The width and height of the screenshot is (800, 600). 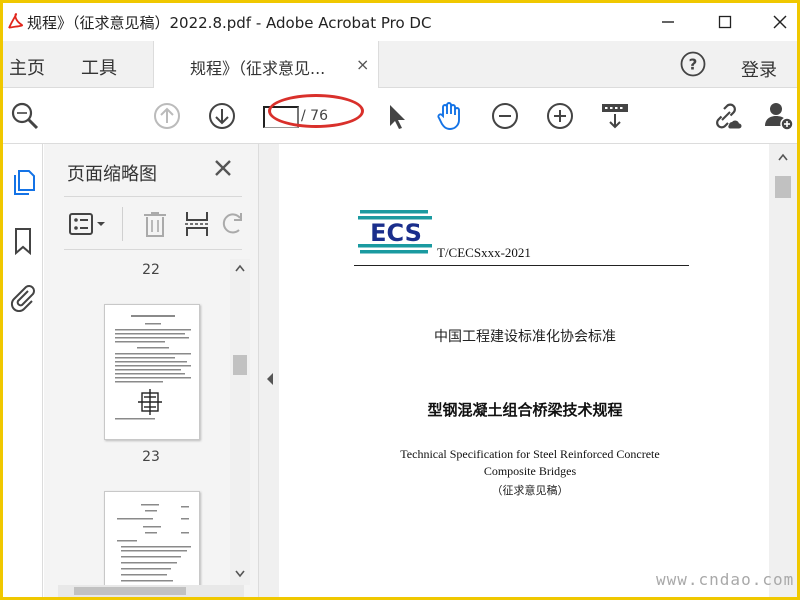 I want to click on select-cursor-icon, so click(x=397, y=116).